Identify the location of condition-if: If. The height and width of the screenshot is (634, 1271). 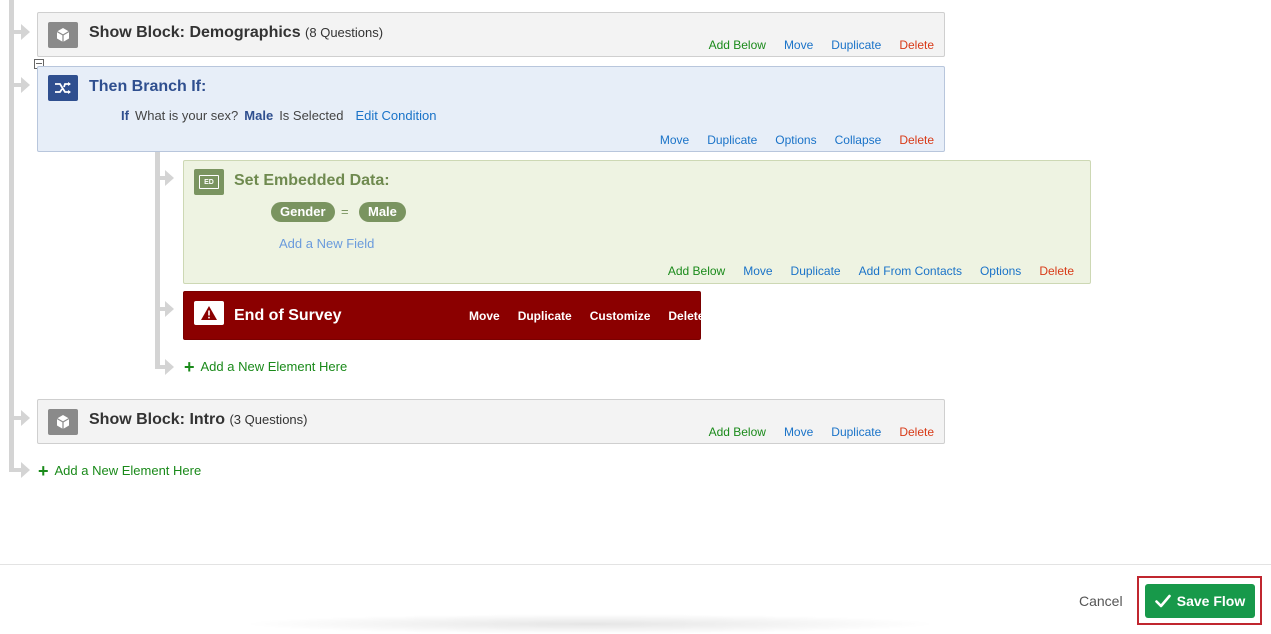
(125, 115).